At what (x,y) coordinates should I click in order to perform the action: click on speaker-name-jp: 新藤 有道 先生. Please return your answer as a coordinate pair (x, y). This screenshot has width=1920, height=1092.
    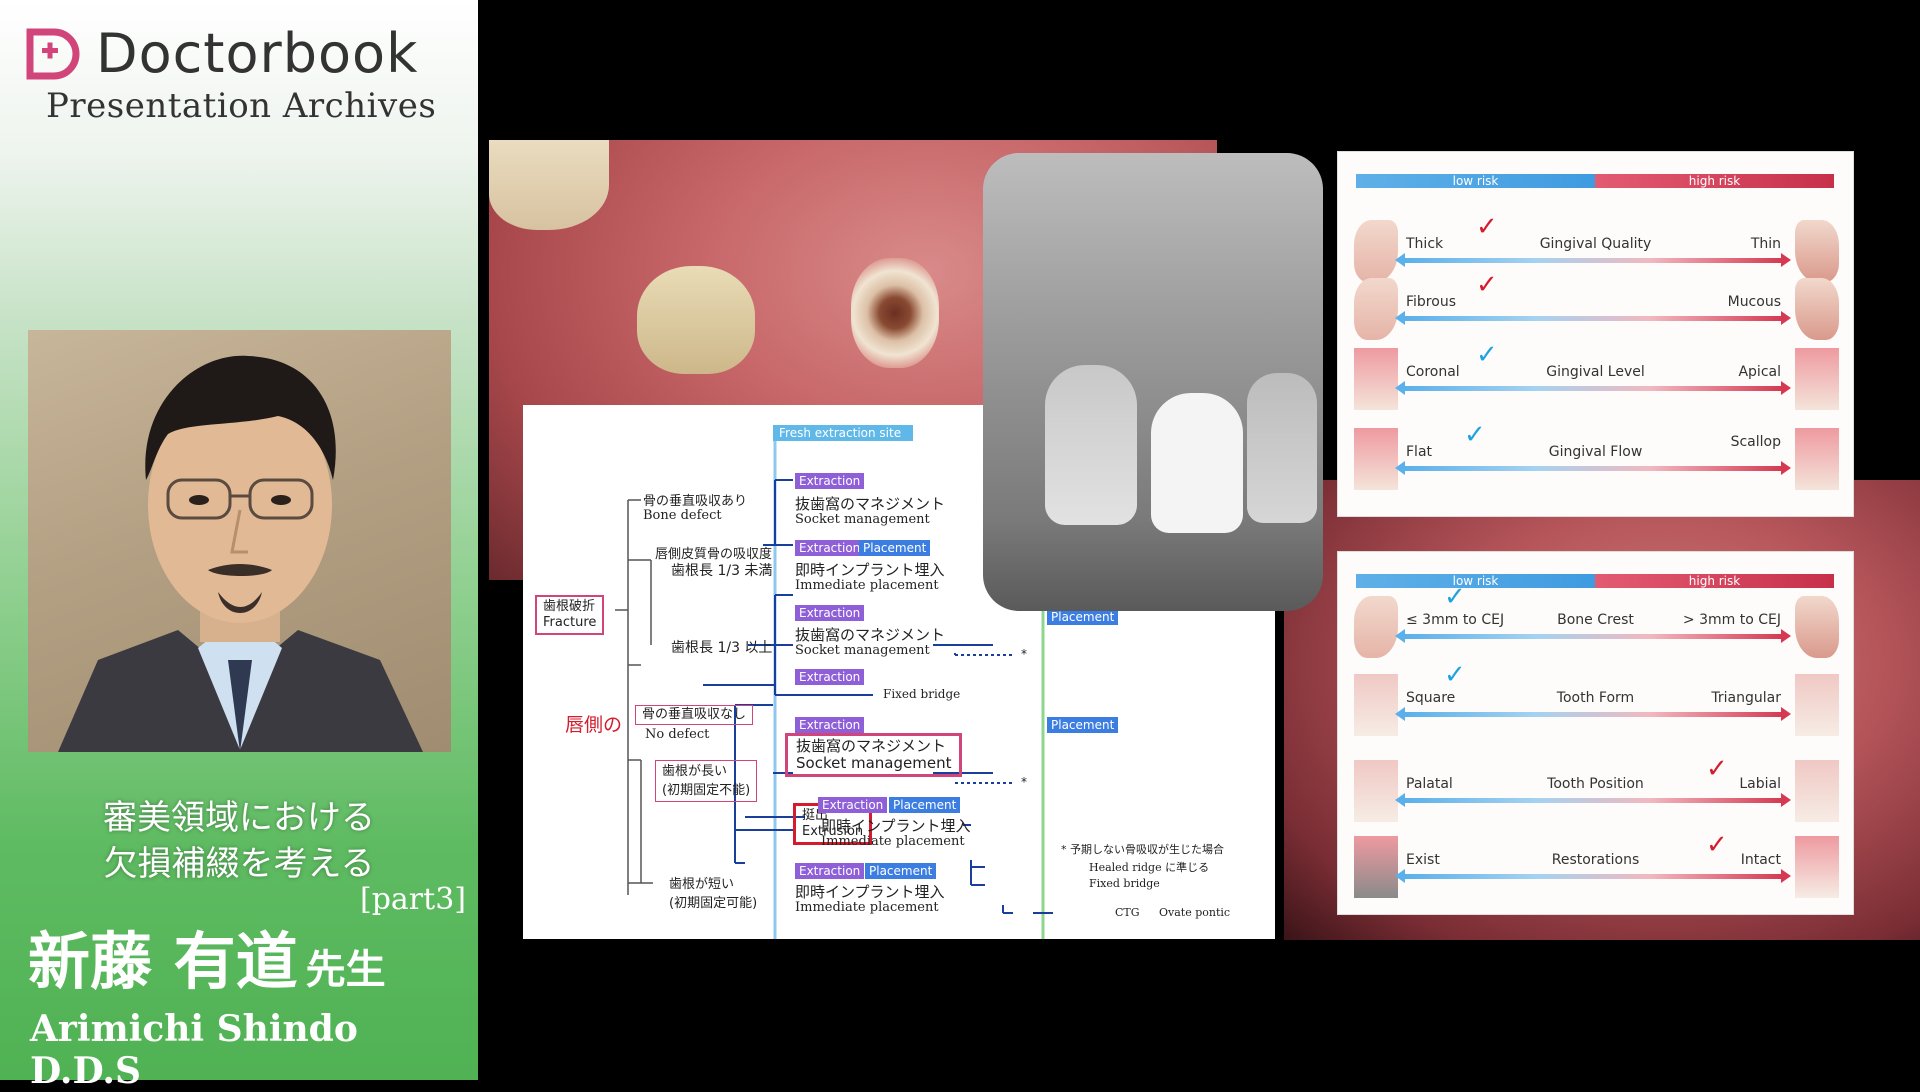
    Looking at the image, I should click on (207, 966).